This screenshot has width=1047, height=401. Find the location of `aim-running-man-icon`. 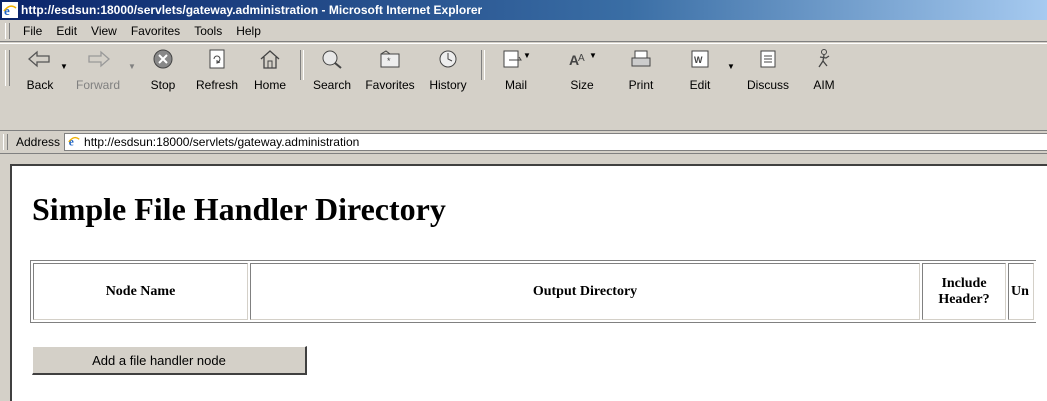

aim-running-man-icon is located at coordinates (824, 63).